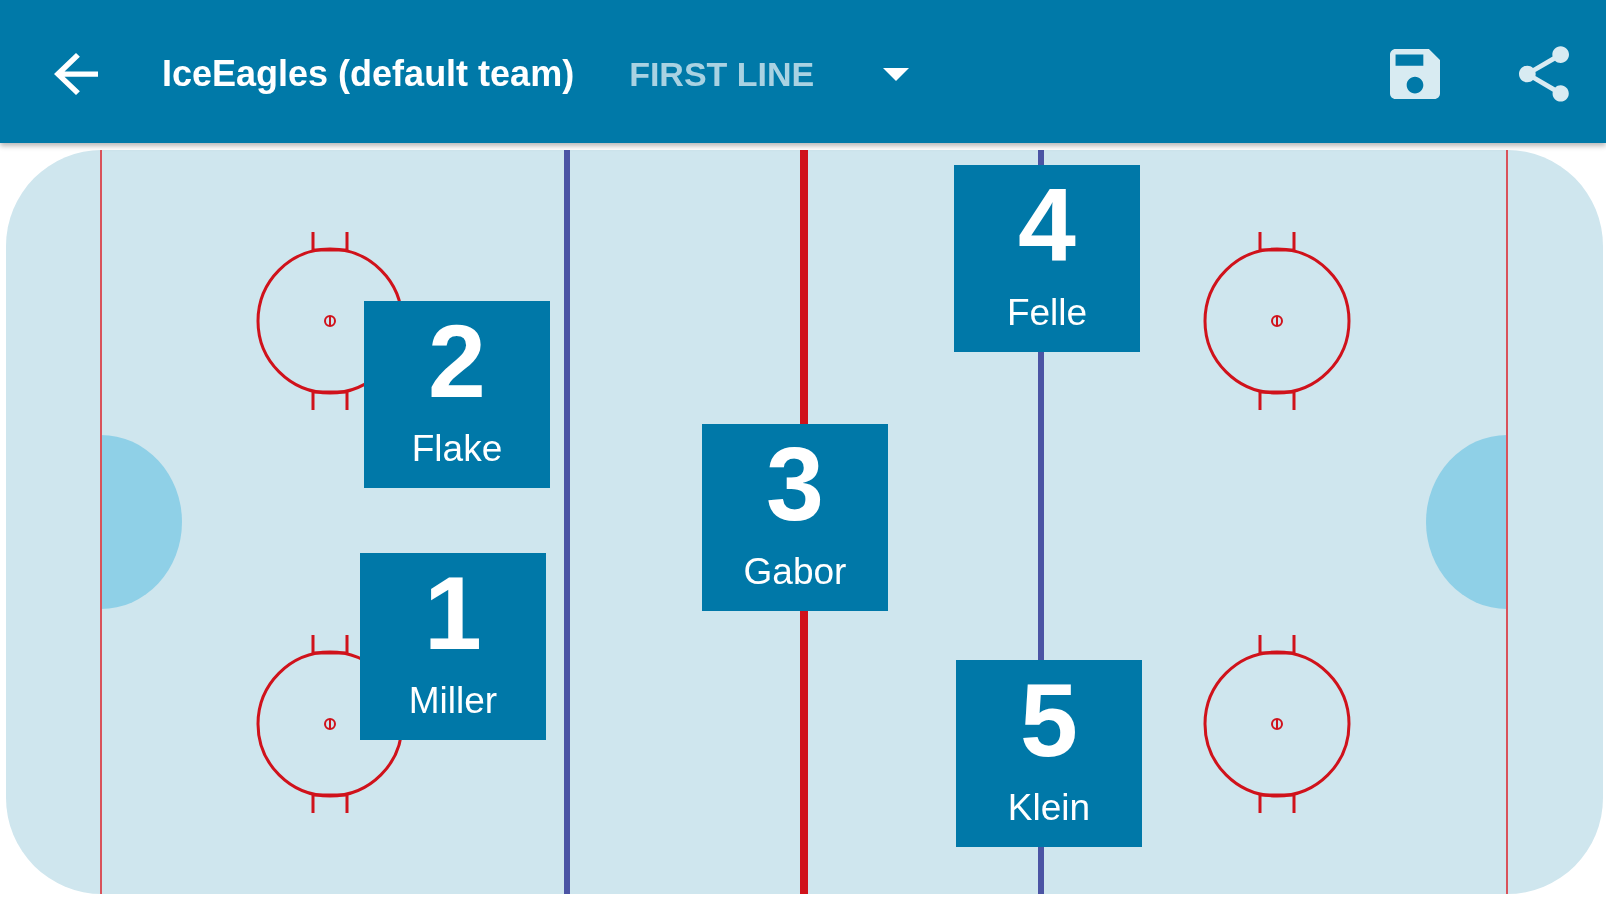 The height and width of the screenshot is (900, 1606). I want to click on player-name: Felle, so click(1047, 313).